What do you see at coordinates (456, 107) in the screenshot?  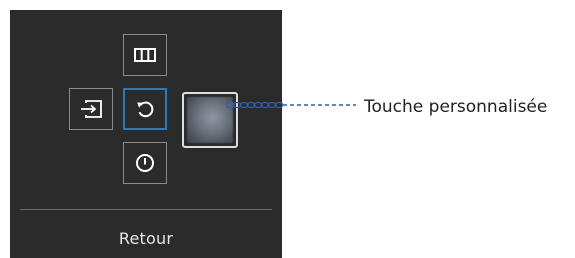 I see `callout-label: Touche personnalisée` at bounding box center [456, 107].